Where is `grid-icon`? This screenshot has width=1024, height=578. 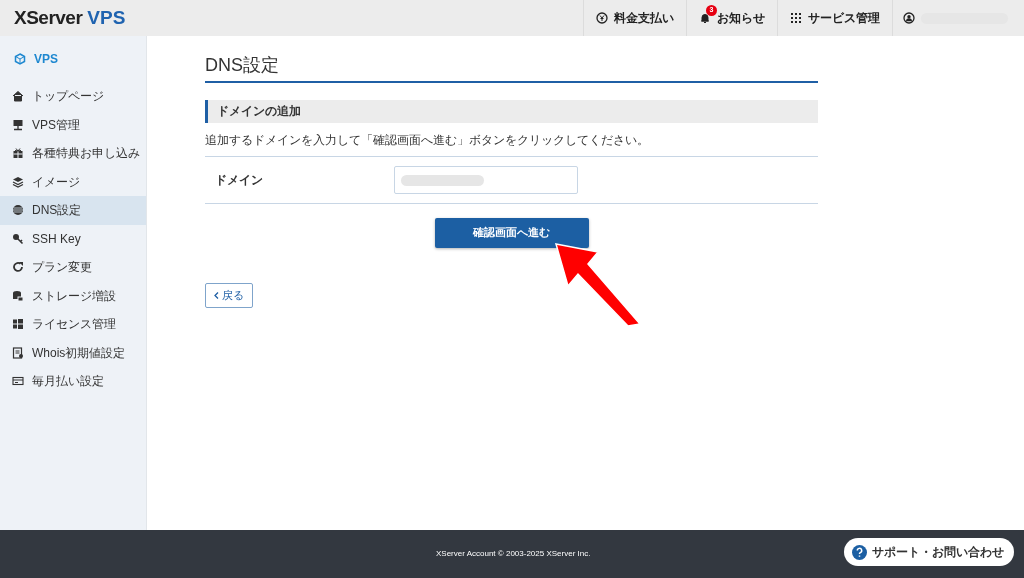
grid-icon is located at coordinates (796, 18).